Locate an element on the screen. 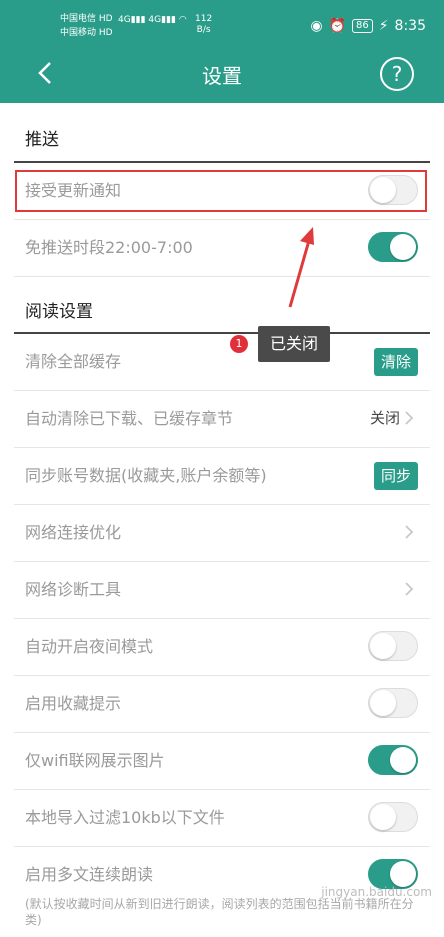 This screenshot has width=444, height=937. setting-auto-clear: 自动清除已下载、已缓存章节 关闭 is located at coordinates (222, 419).